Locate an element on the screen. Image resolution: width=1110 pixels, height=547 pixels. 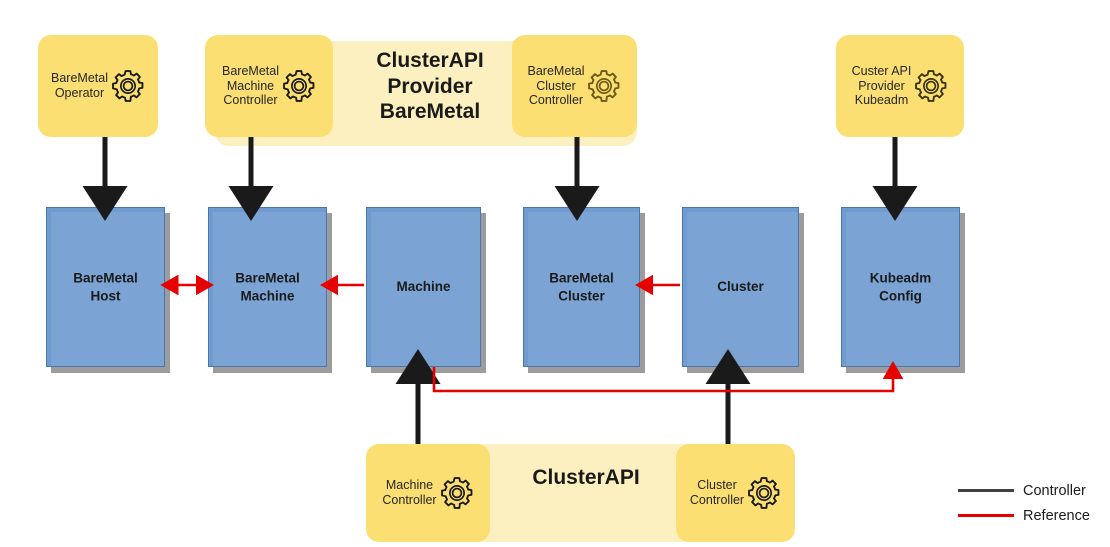
band-label-clusterapi: ClusterAPI is located at coordinates (586, 477).